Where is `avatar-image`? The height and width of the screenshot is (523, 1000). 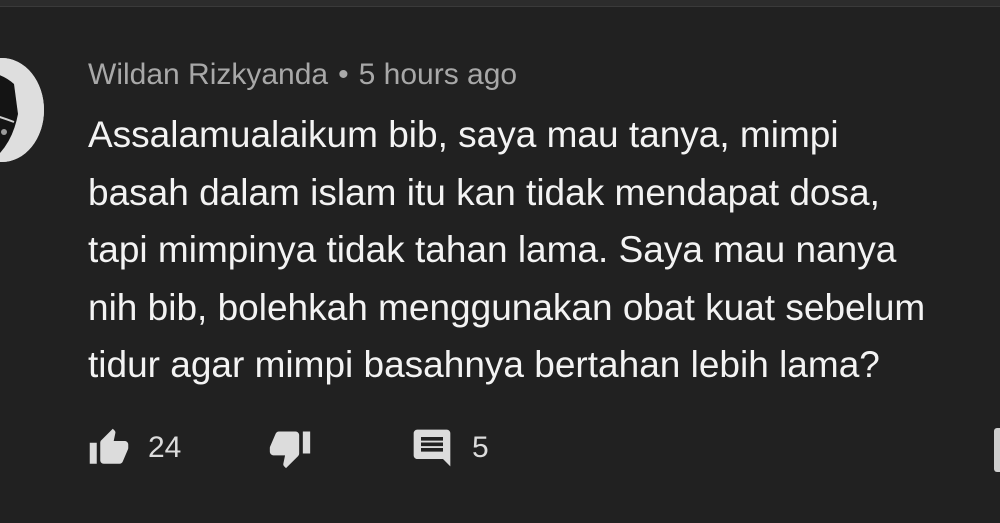 avatar-image is located at coordinates (22, 110).